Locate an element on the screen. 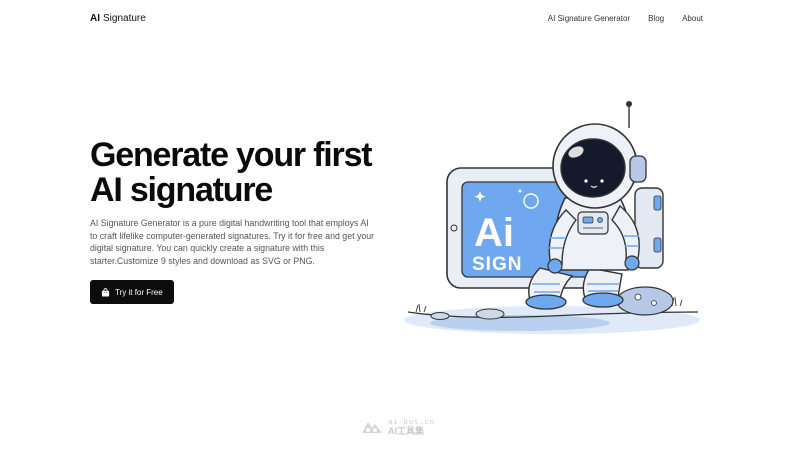 The height and width of the screenshot is (450, 800). nav-link-blog: Blog is located at coordinates (656, 18).